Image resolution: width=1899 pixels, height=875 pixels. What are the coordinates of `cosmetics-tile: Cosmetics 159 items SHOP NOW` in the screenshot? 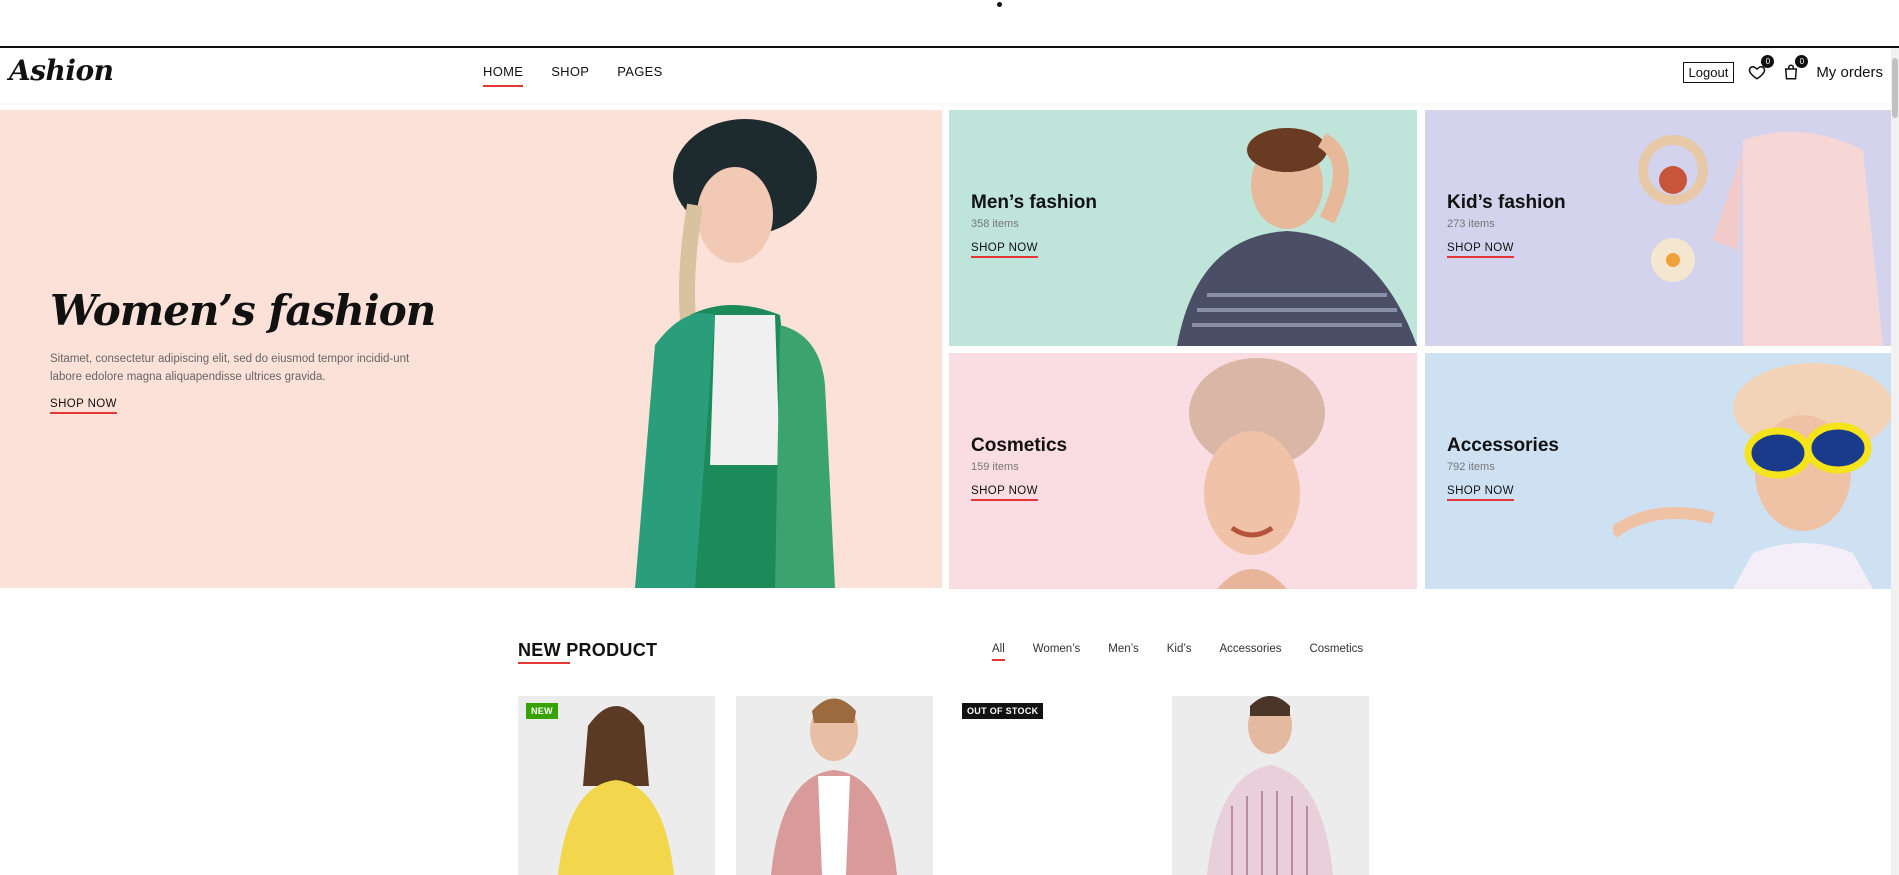 It's located at (1183, 471).